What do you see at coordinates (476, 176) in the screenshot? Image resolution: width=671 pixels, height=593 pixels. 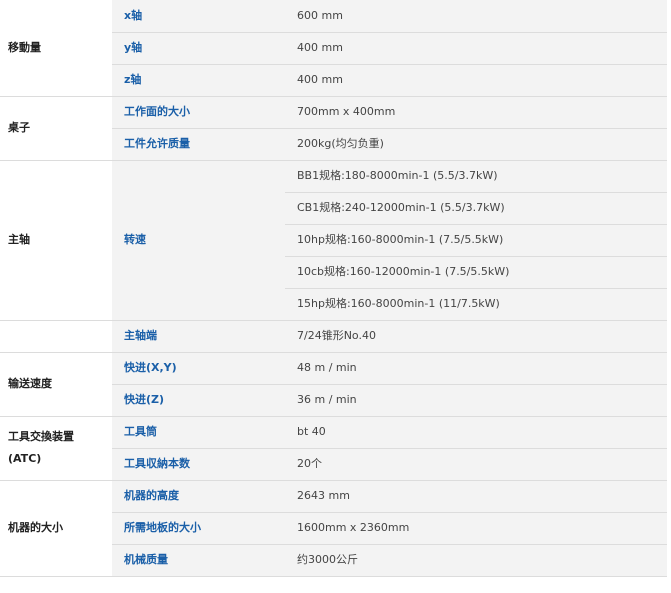 I see `item-value: BB1规格:180-8000min-1 (5.5/3.7kW)` at bounding box center [476, 176].